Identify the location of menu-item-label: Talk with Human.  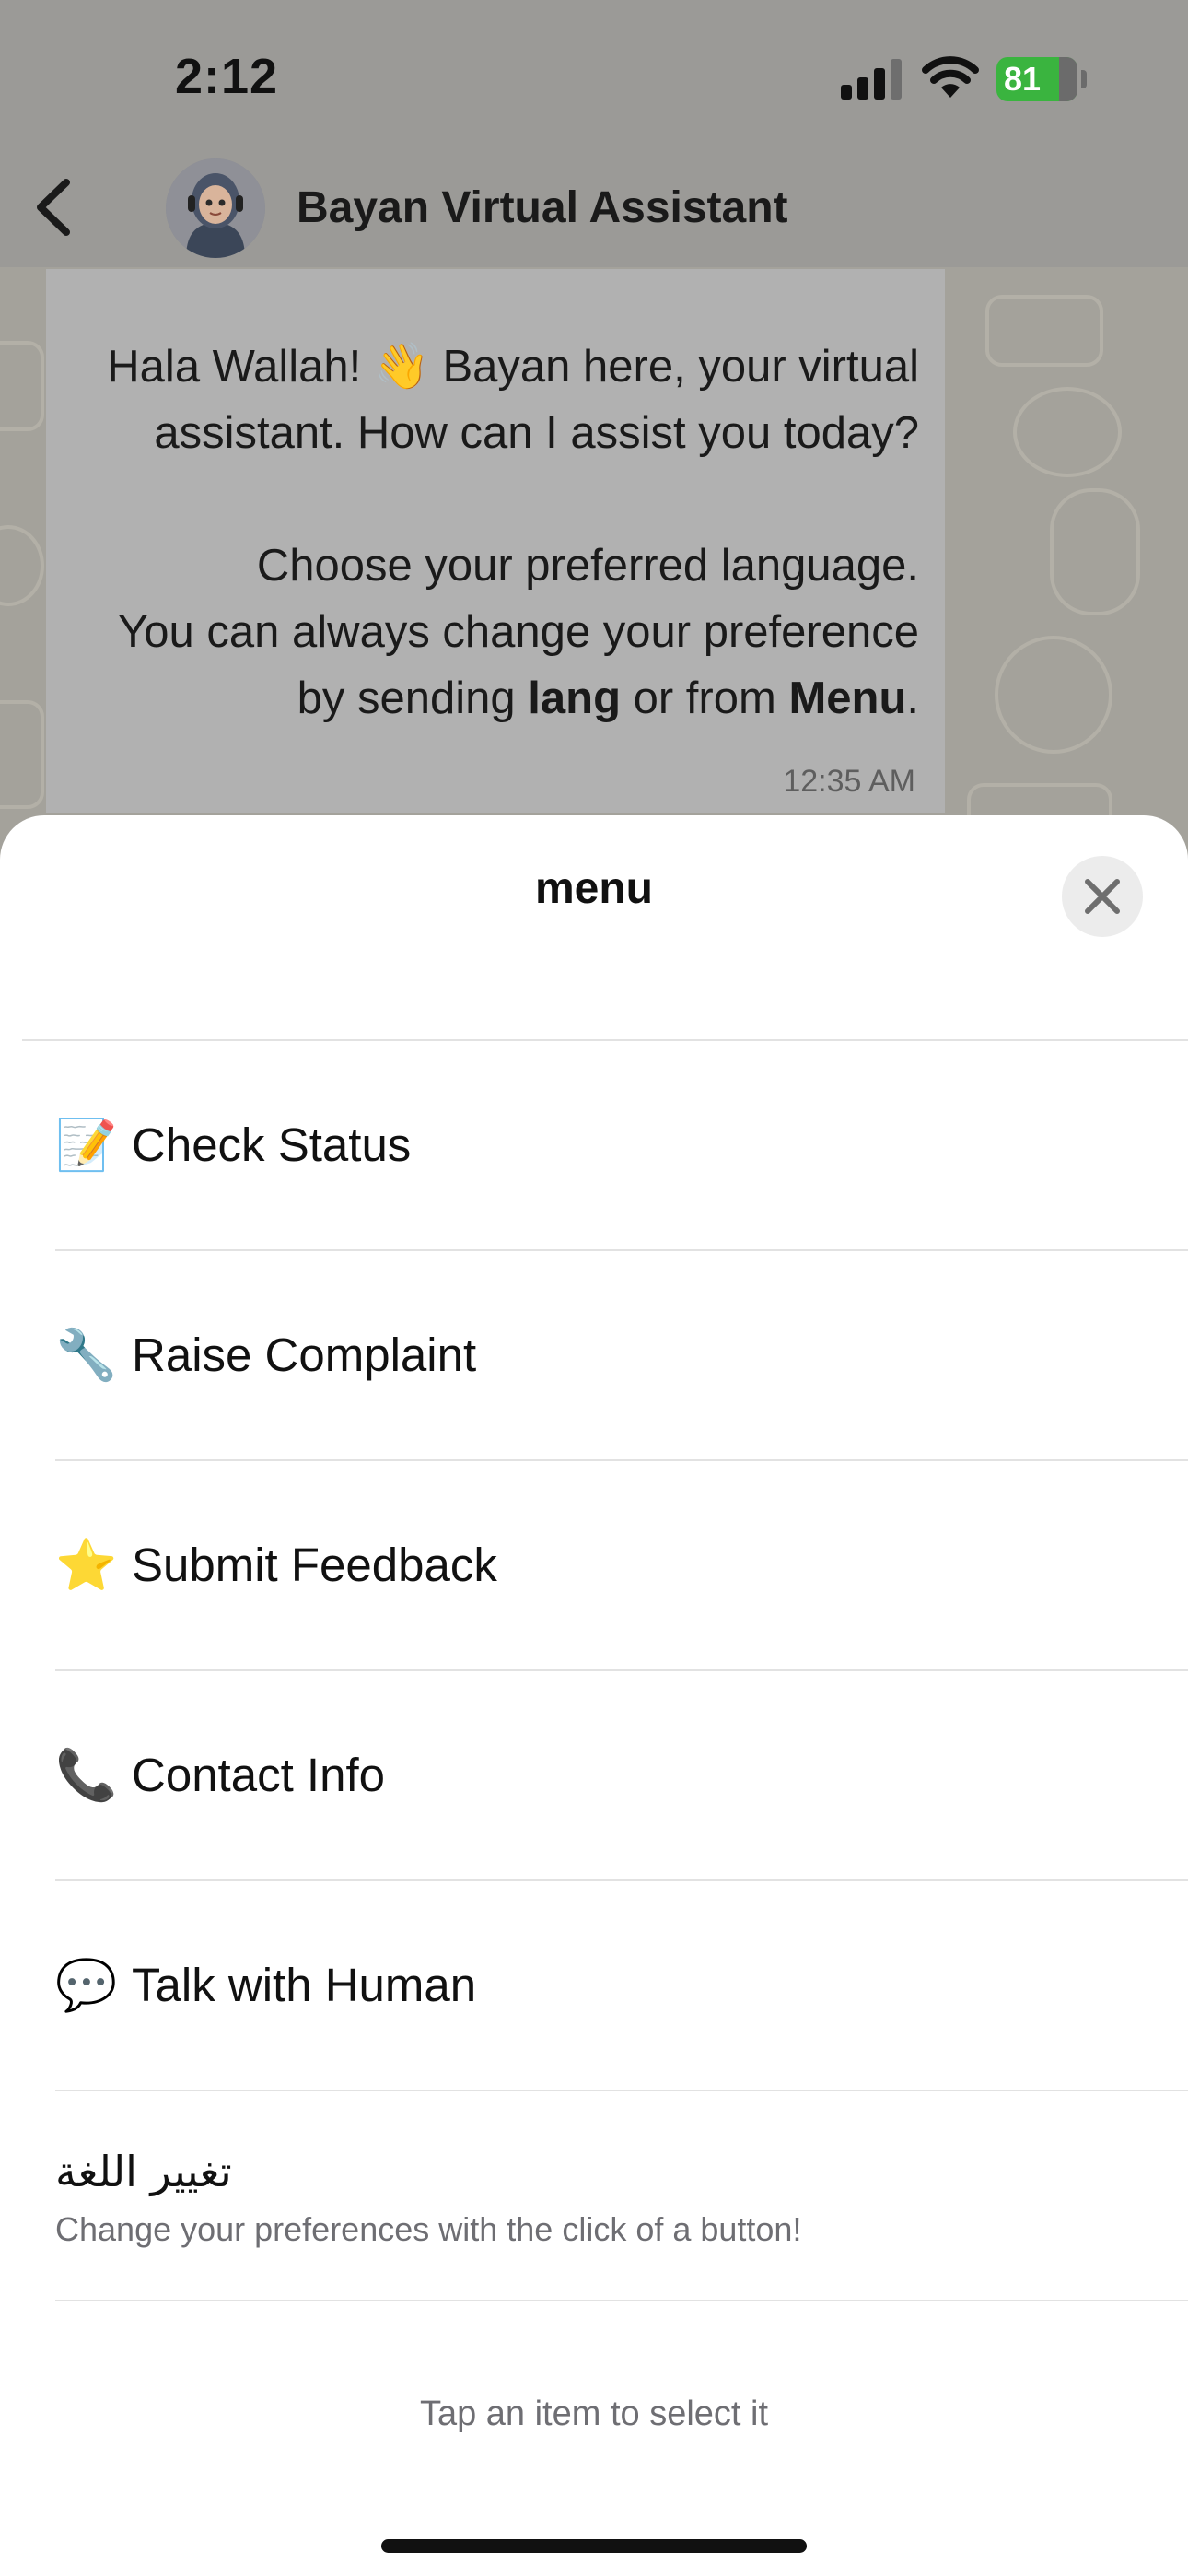
(304, 1985).